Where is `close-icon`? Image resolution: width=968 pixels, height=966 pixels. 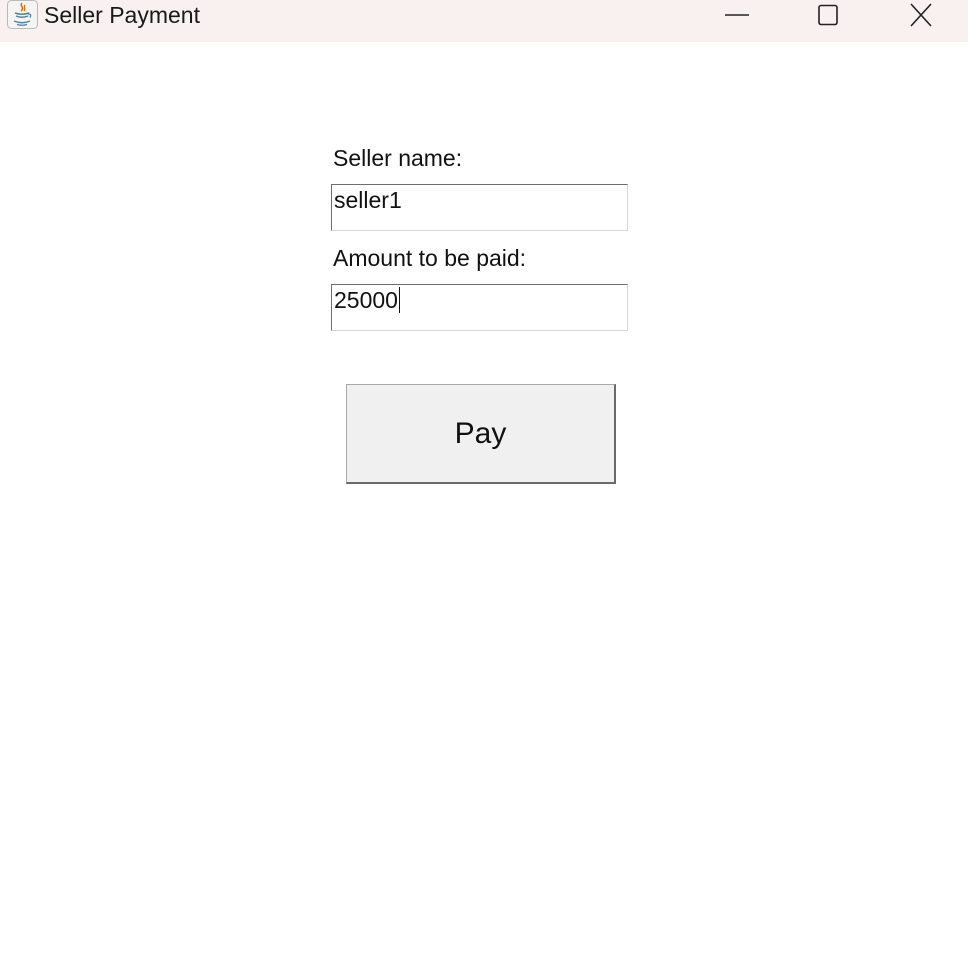
close-icon is located at coordinates (921, 15).